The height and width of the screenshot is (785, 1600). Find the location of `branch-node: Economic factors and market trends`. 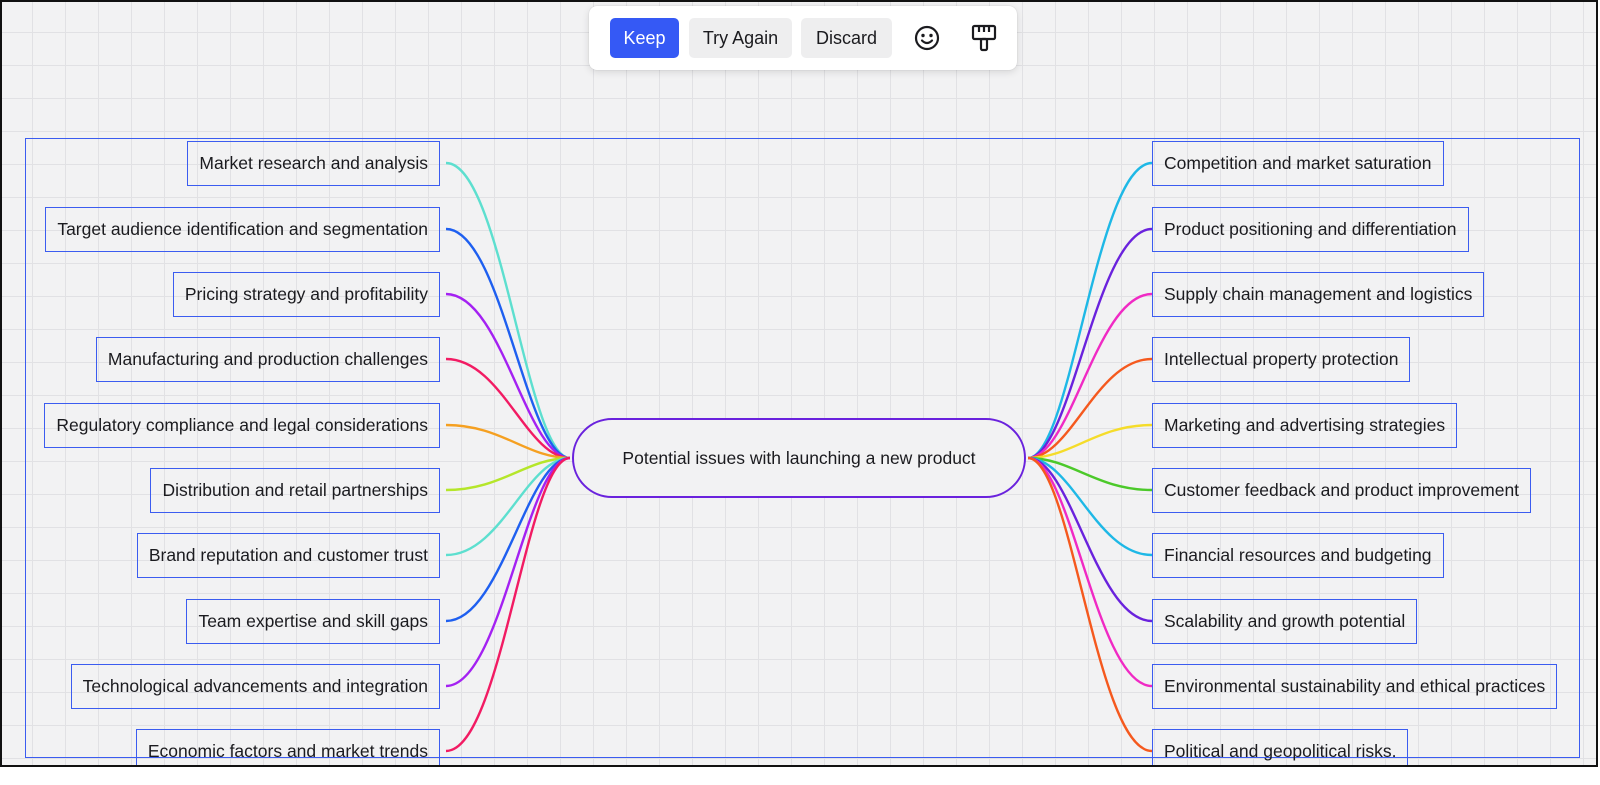

branch-node: Economic factors and market trends is located at coordinates (287, 747).